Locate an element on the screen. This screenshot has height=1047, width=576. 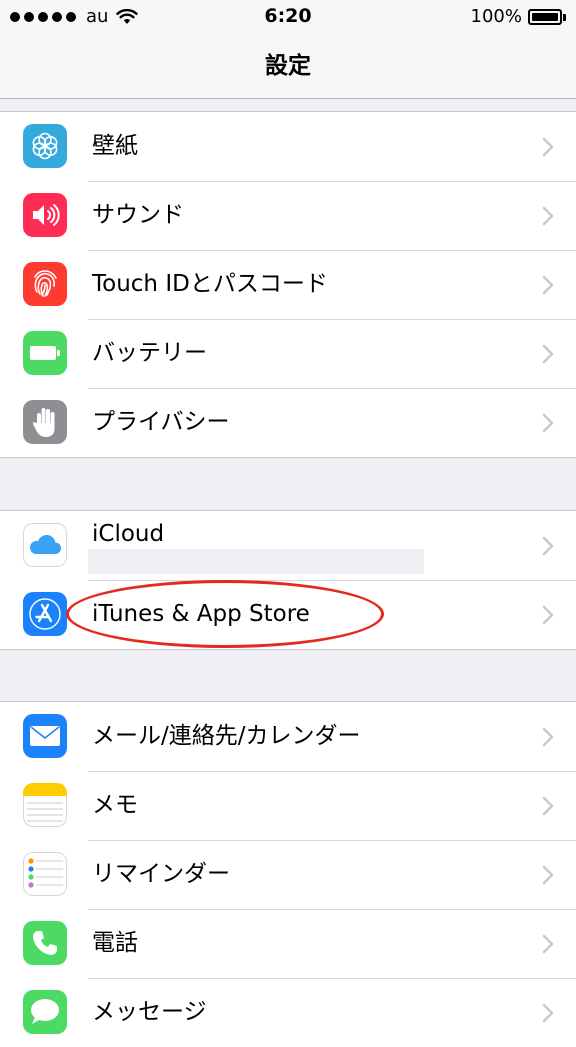
account-placeholder-bar is located at coordinates (256, 561).